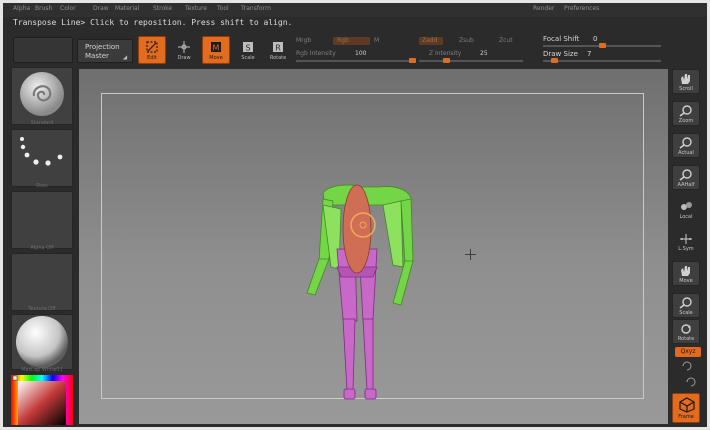 This screenshot has width=710, height=430. I want to click on draw-crosshair-icon, so click(184, 47).